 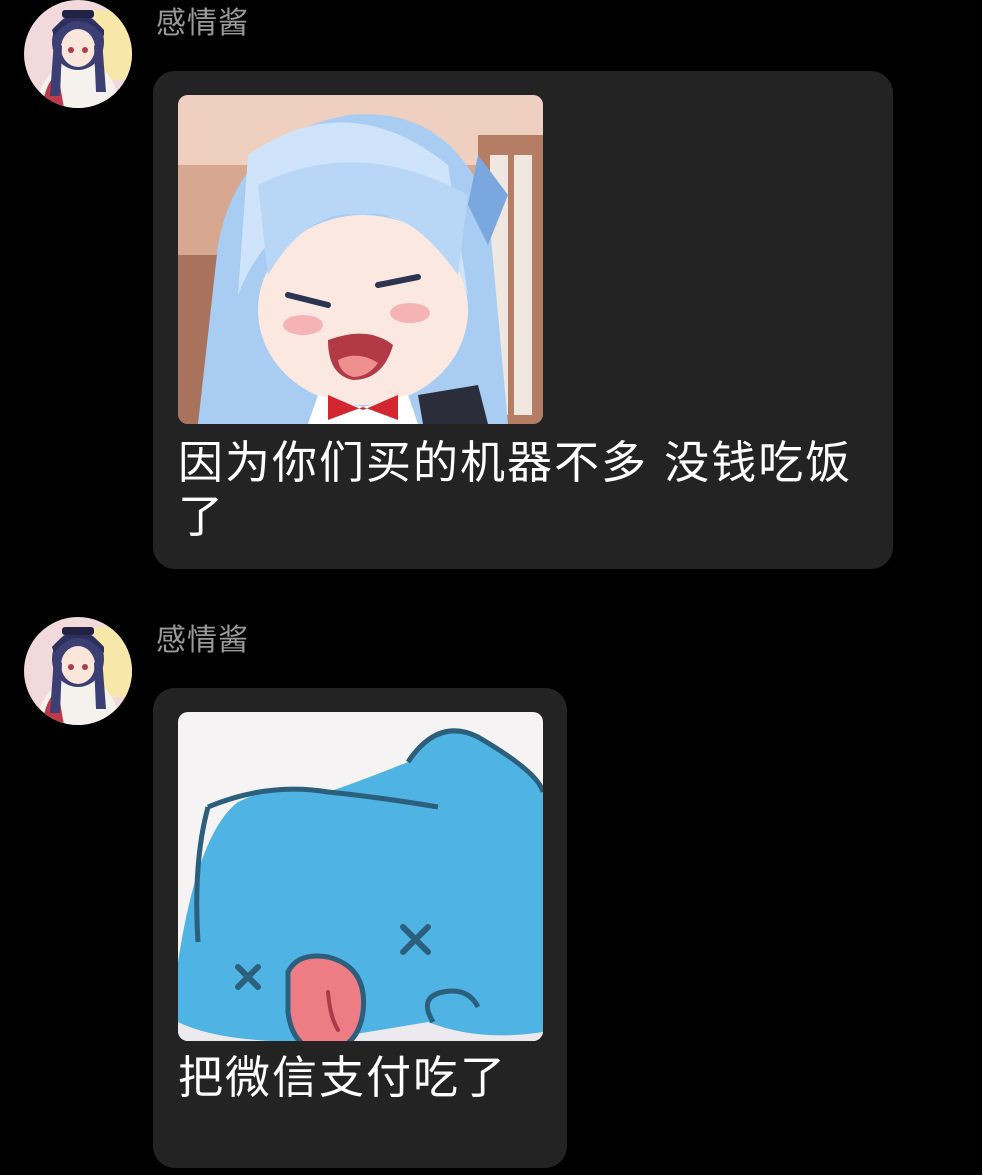 What do you see at coordinates (343, 1077) in the screenshot?
I see `message-text: 把微信支付吃了` at bounding box center [343, 1077].